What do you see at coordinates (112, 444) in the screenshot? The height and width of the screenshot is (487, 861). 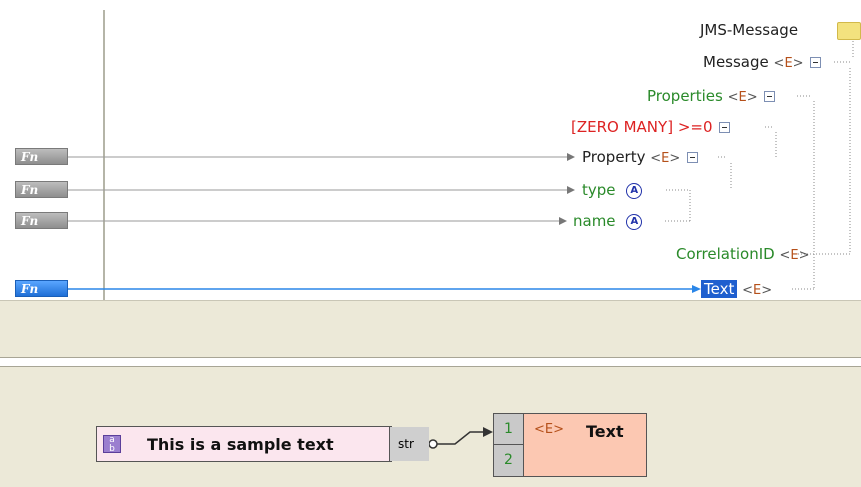 I see `constant-icon: ab` at bounding box center [112, 444].